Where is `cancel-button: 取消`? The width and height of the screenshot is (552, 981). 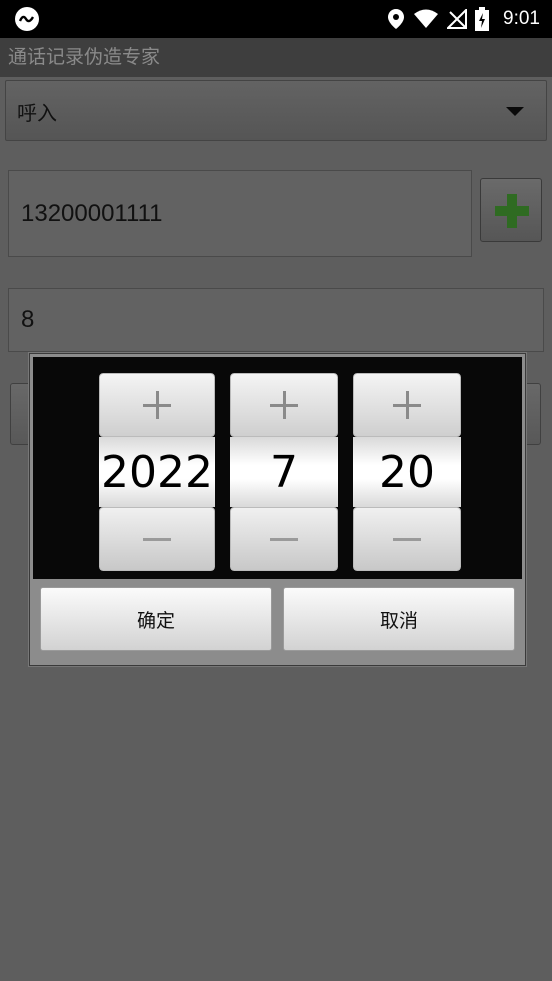
cancel-button: 取消 is located at coordinates (399, 619).